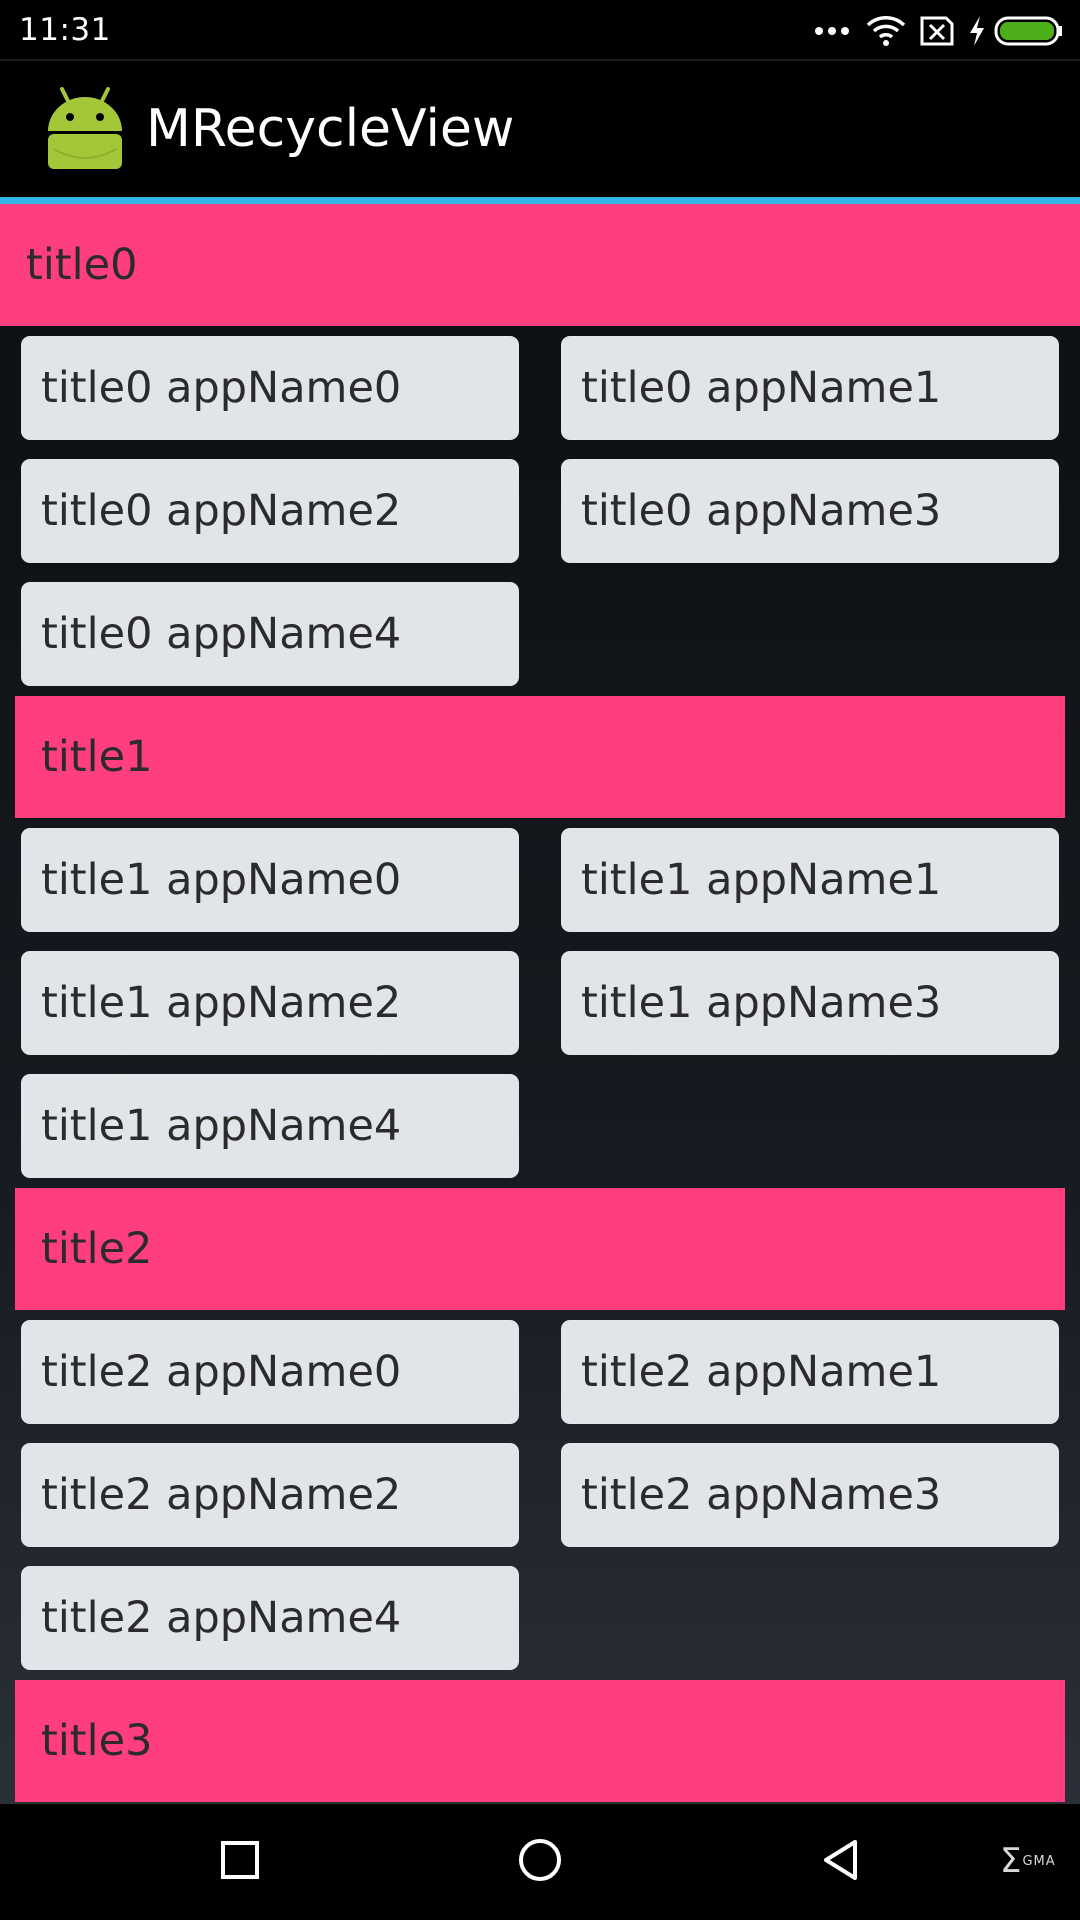  I want to click on section-header: title2, so click(540, 1249).